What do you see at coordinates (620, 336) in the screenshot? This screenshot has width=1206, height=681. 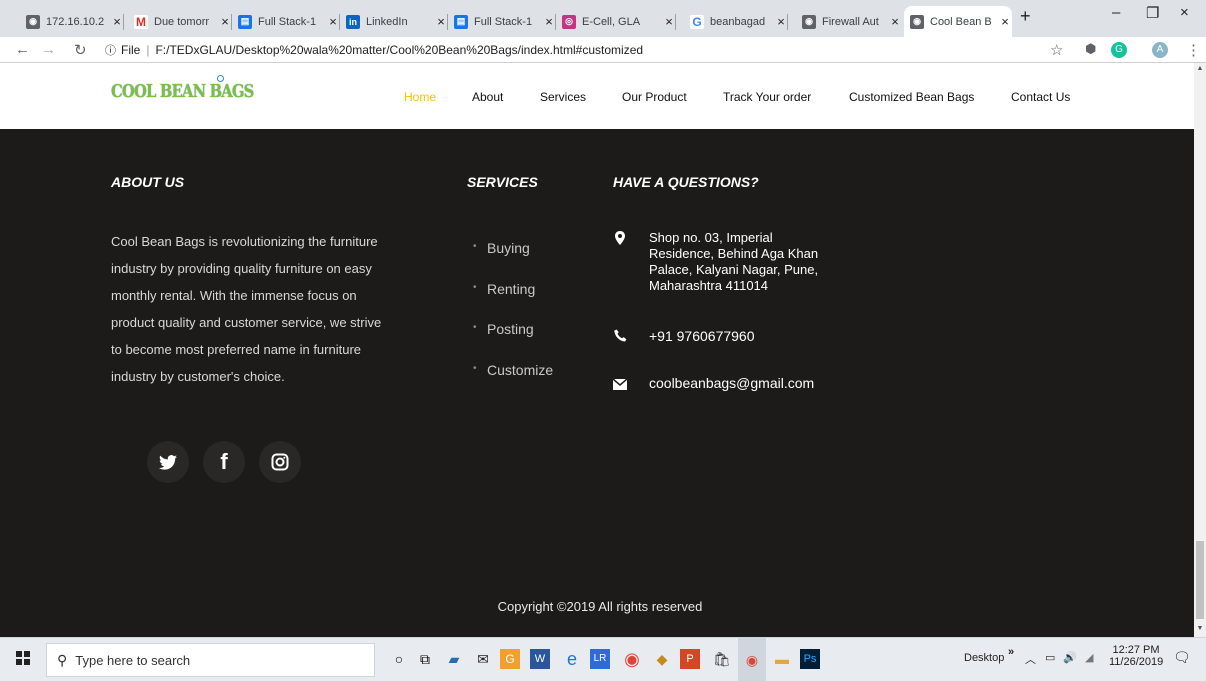 I see `phone-icon` at bounding box center [620, 336].